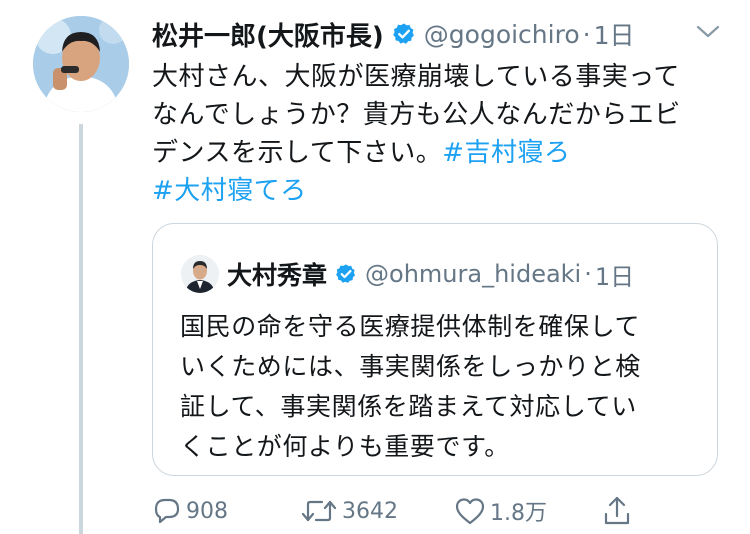 The width and height of the screenshot is (750, 534). I want to click on quoted-text-line: 証して、事実関係を踏まえて対応してい, so click(408, 406).